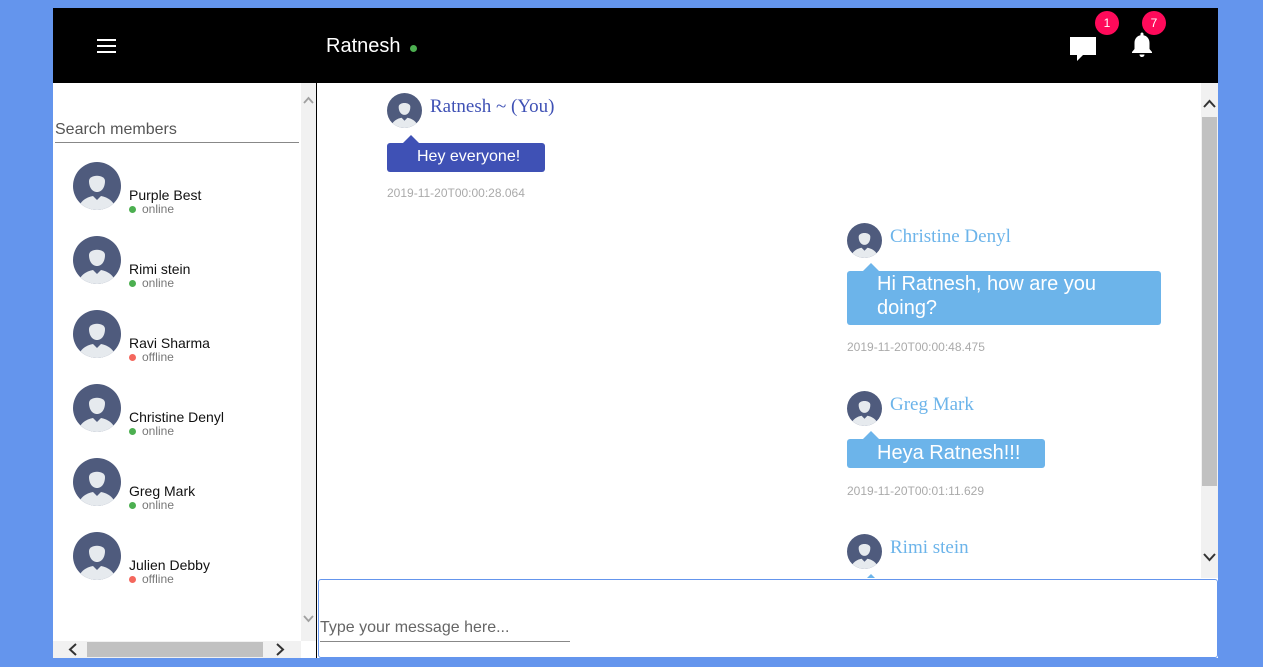 The image size is (1263, 667). I want to click on message-bubble: Hey everyone!, so click(466, 153).